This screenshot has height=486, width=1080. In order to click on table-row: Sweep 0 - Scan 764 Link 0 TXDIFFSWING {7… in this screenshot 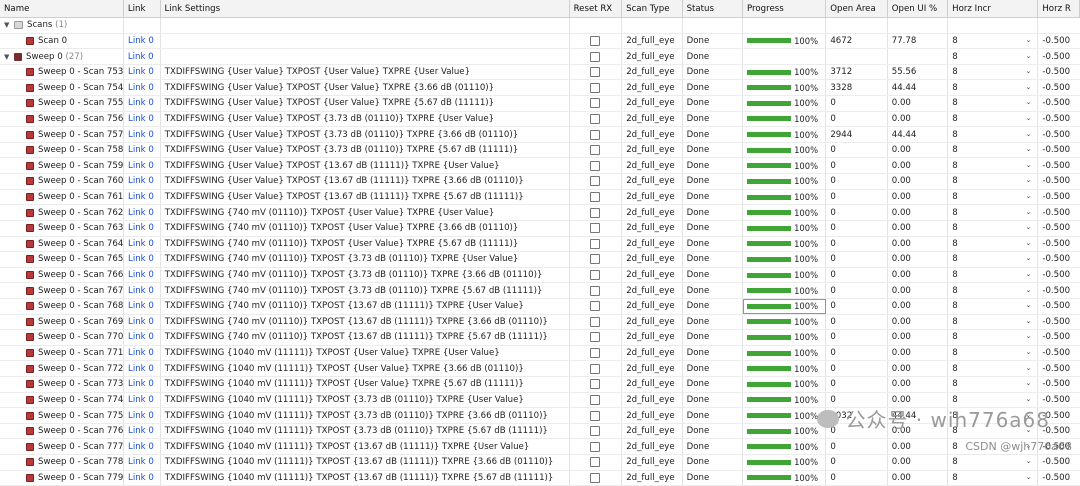, I will do `click(540, 244)`.